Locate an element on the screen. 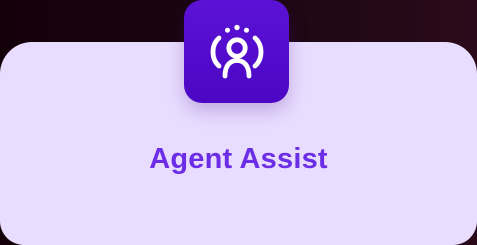 This screenshot has width=477, height=245. agent-assist-icon-tile is located at coordinates (236, 51).